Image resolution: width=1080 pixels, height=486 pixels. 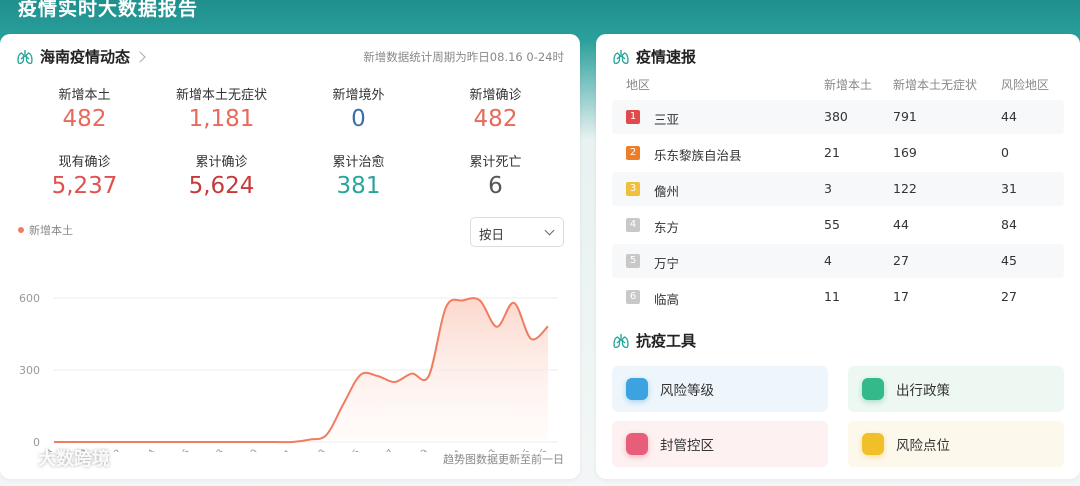 What do you see at coordinates (905, 188) in the screenshot?
I see `cell-new-asymptomatic: 122` at bounding box center [905, 188].